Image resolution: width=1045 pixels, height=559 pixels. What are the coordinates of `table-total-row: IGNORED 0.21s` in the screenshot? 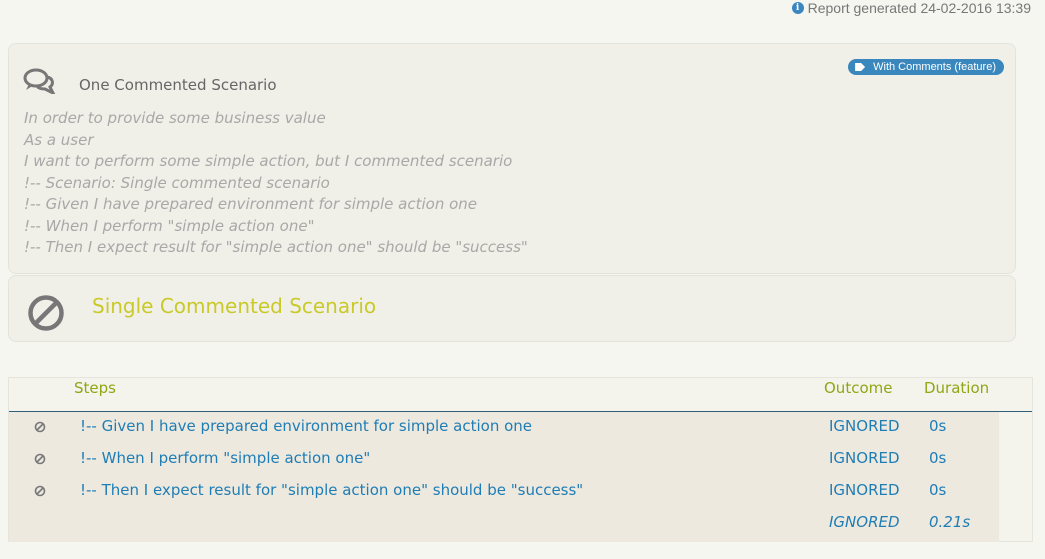 It's located at (504, 524).